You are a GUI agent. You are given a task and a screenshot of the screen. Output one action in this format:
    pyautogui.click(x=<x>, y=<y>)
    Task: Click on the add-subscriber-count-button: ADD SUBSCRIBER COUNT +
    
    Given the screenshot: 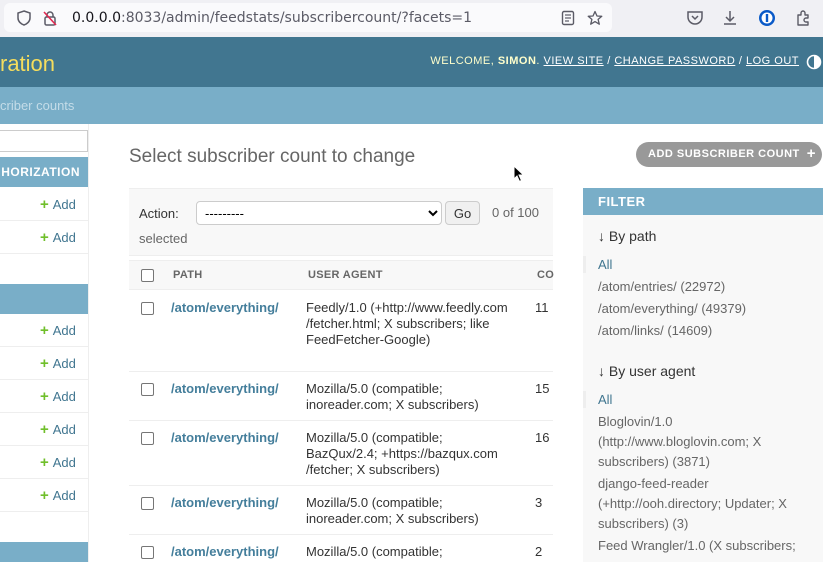 What is the action you would take?
    pyautogui.click(x=729, y=154)
    